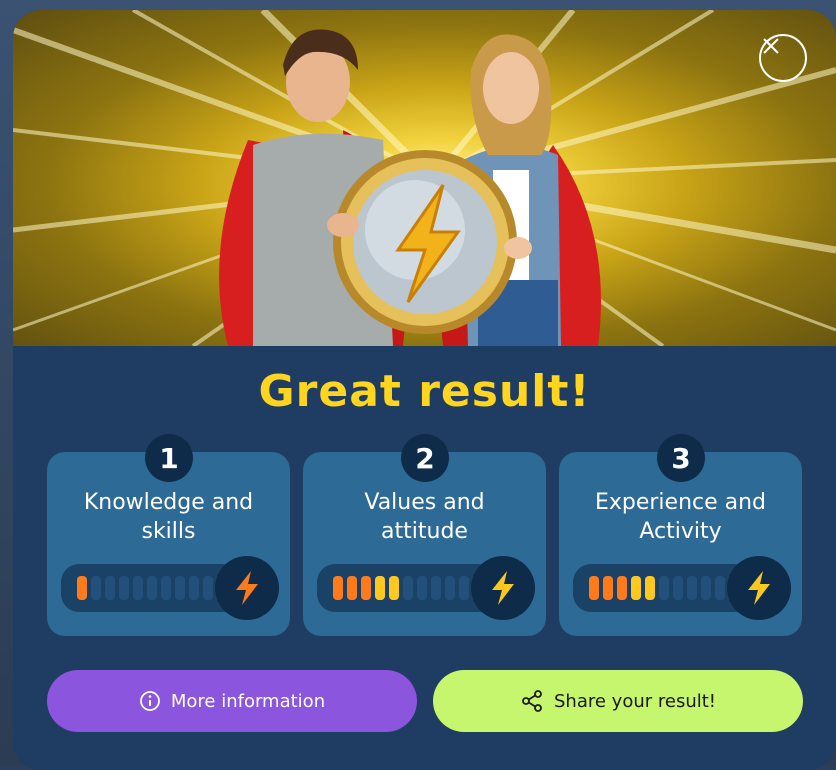  Describe the element at coordinates (168, 517) in the screenshot. I see `card-label: Knowledge and skills` at that location.